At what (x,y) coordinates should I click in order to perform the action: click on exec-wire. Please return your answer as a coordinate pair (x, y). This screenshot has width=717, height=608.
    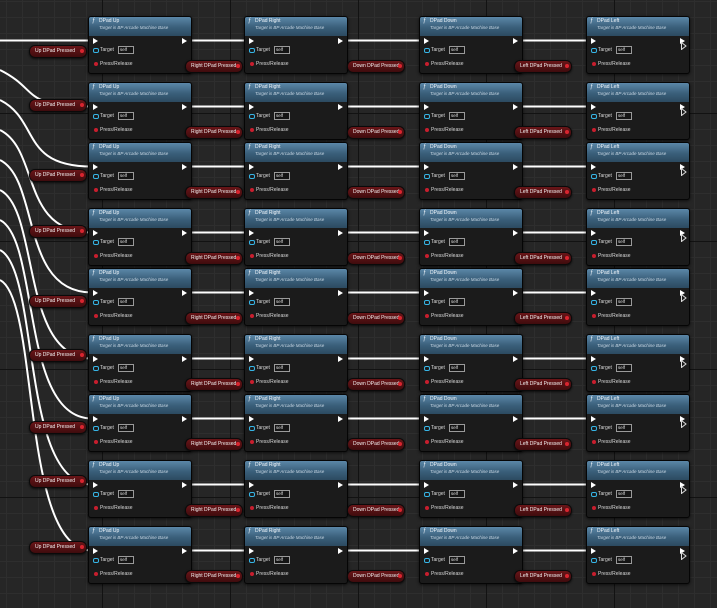
    Looking at the image, I should click on (46, 367).